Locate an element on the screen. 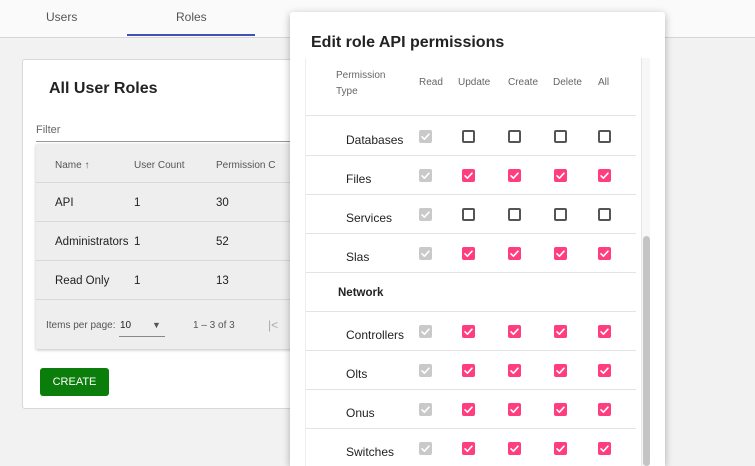 The height and width of the screenshot is (466, 755). permission-type-label: Switches is located at coordinates (370, 452).